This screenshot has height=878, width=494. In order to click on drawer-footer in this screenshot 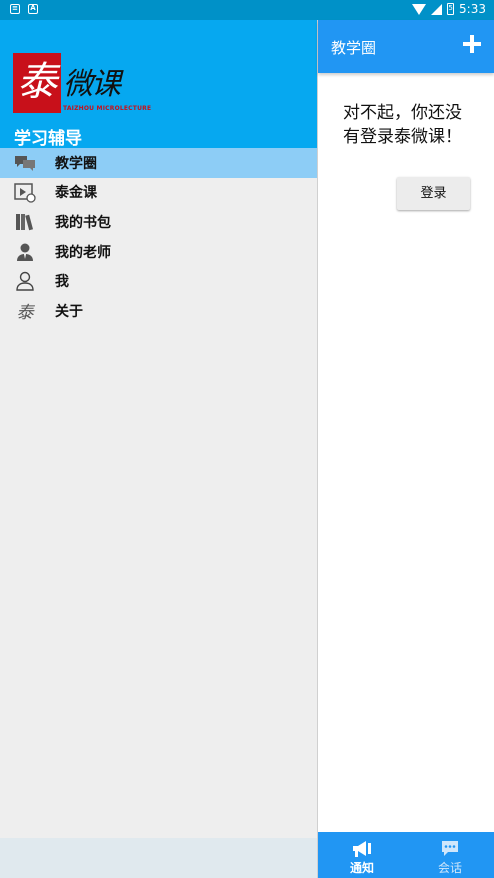, I will do `click(158, 858)`.